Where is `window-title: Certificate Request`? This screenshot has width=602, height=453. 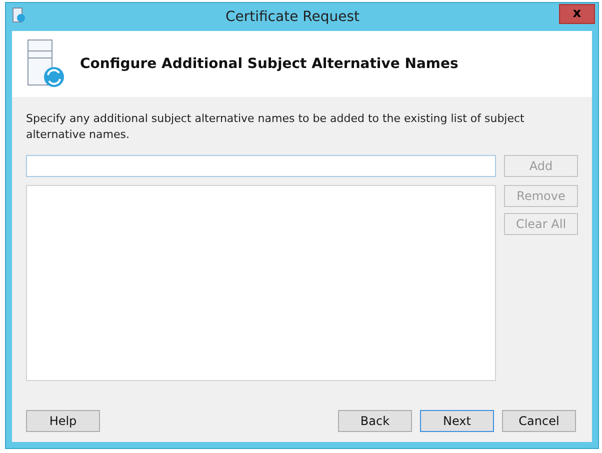 window-title: Certificate Request is located at coordinates (292, 17).